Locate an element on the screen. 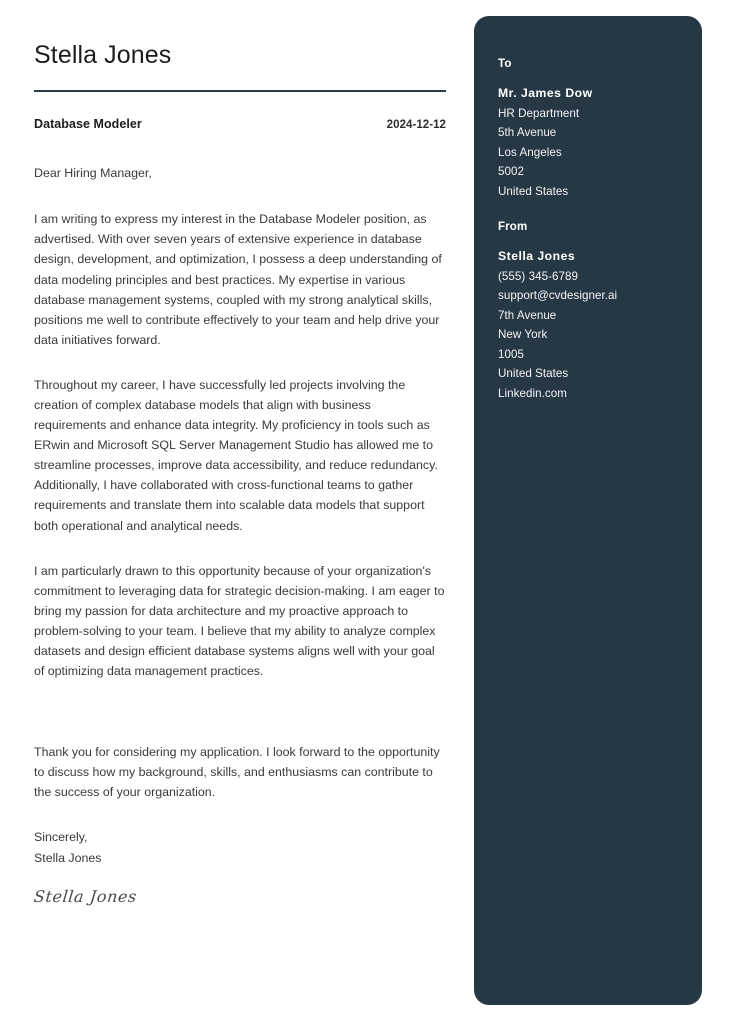 The height and width of the screenshot is (1024, 730). sender-line: New York is located at coordinates (523, 335).